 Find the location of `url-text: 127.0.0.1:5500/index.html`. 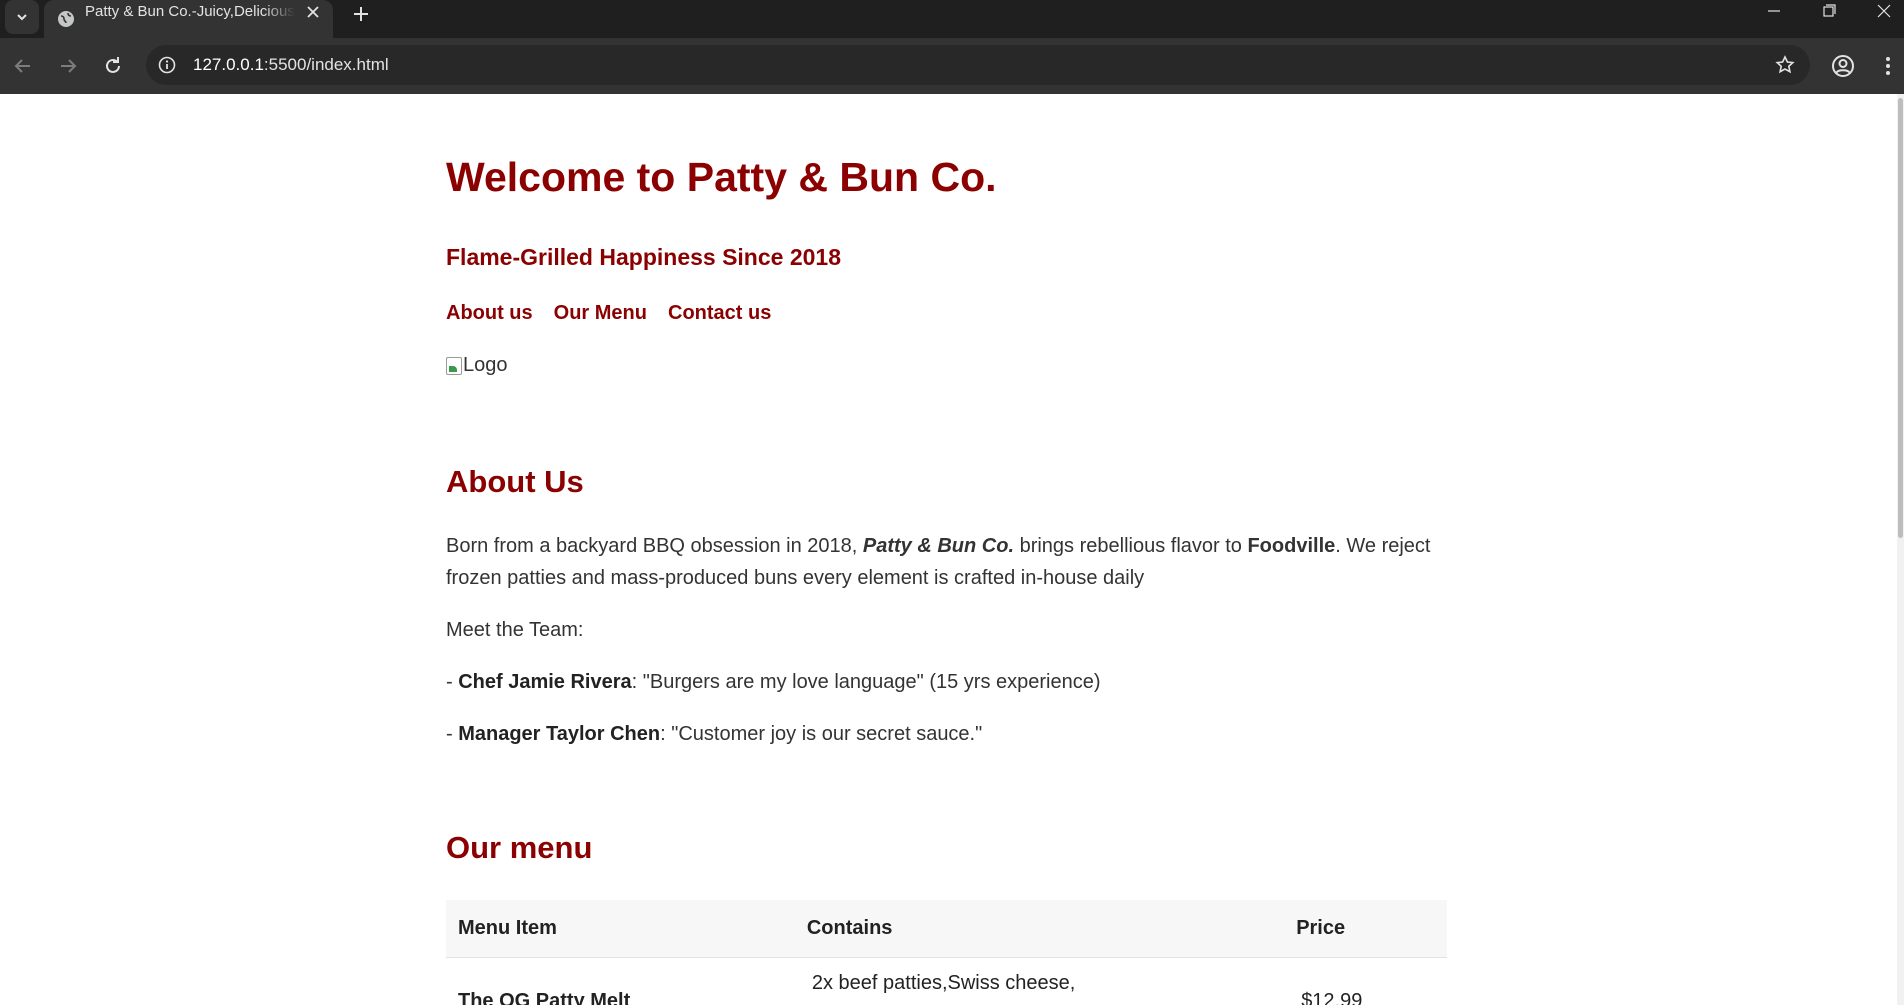

url-text: 127.0.0.1:5500/index.html is located at coordinates (291, 65).